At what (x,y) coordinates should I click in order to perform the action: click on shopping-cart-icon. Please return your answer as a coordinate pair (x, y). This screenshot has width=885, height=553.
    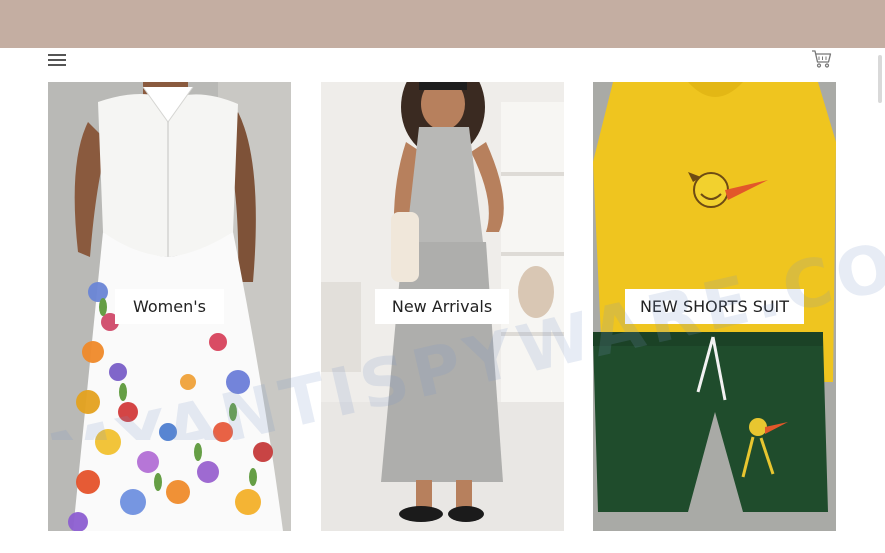
    Looking at the image, I should click on (822, 59).